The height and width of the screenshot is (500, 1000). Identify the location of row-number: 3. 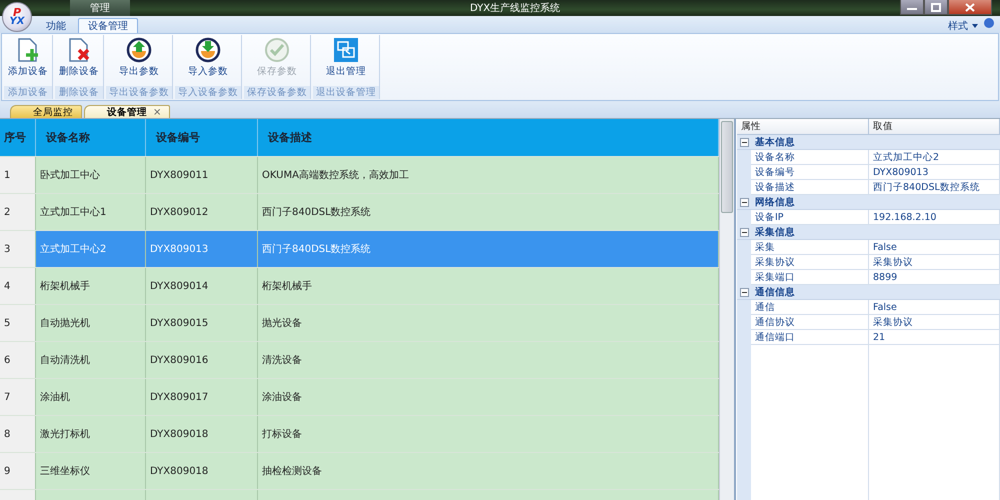
(18, 249).